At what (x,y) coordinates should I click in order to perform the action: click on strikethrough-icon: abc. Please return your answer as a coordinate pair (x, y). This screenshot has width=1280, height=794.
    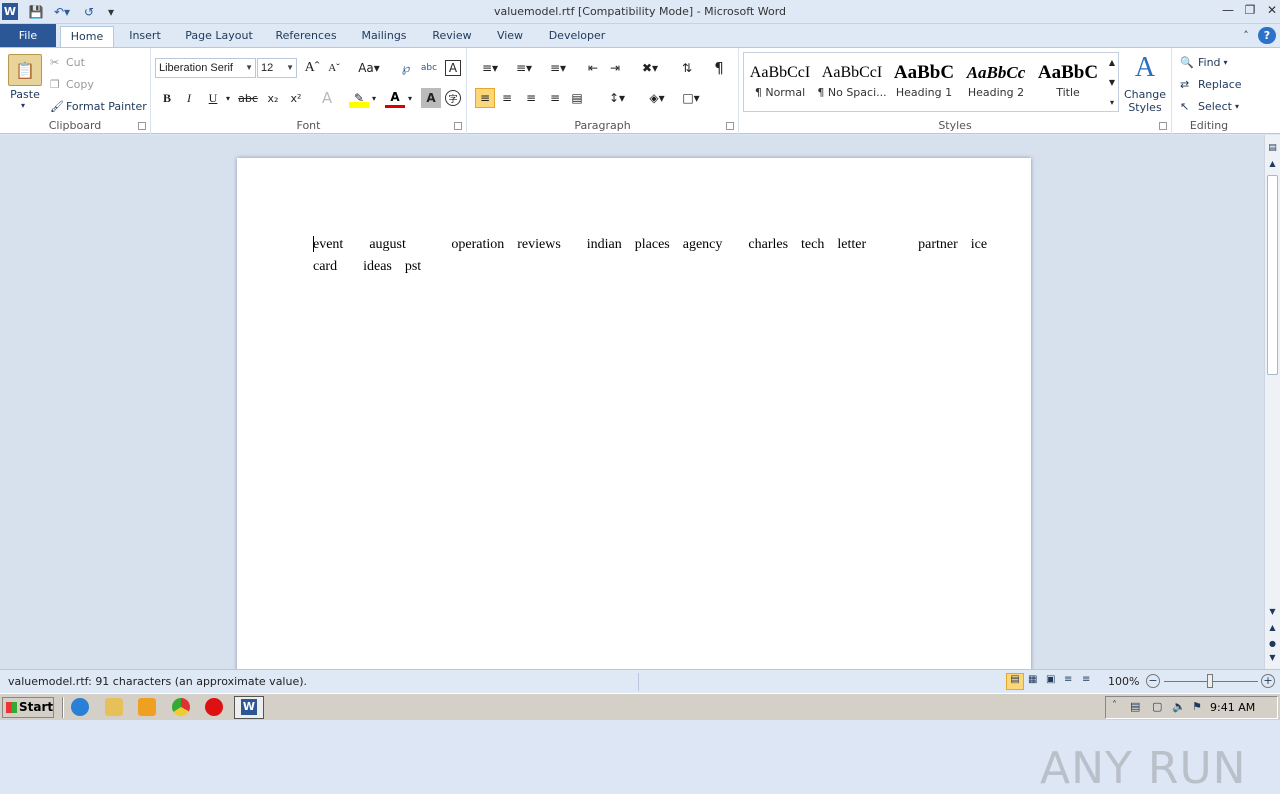
    Looking at the image, I should click on (248, 98).